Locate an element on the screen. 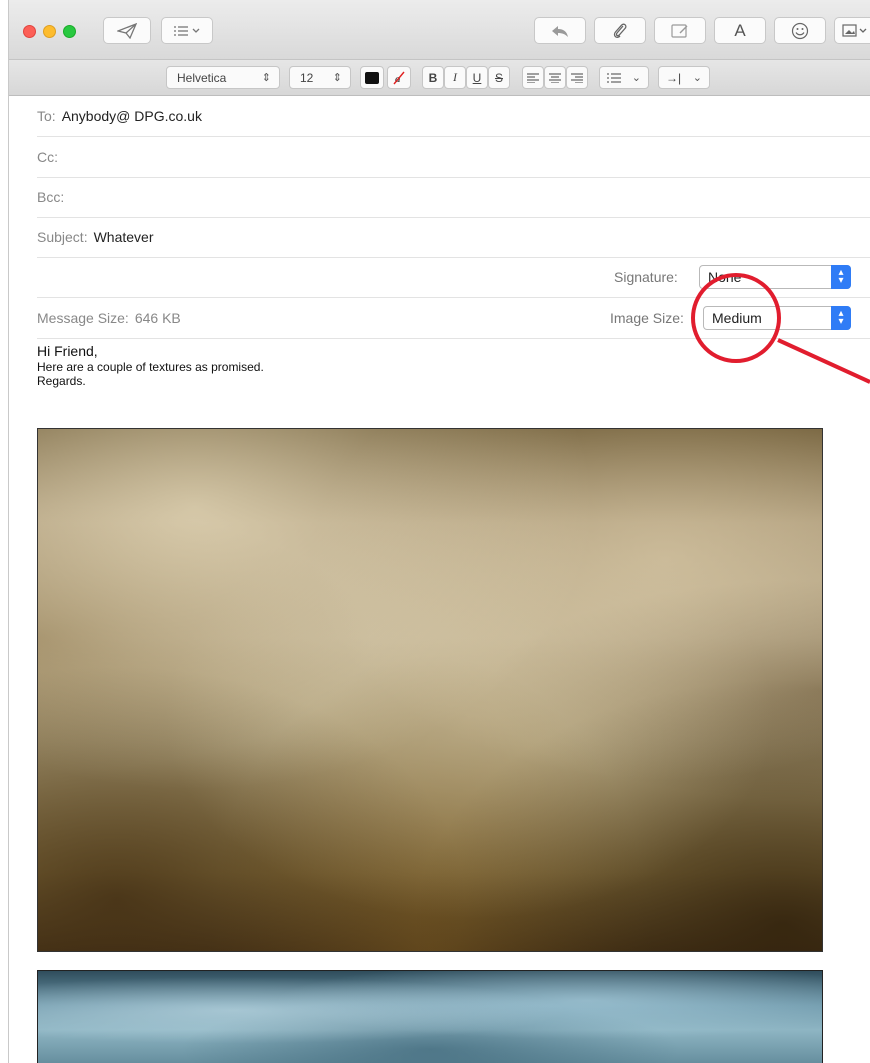  align-right-icon is located at coordinates (577, 78).